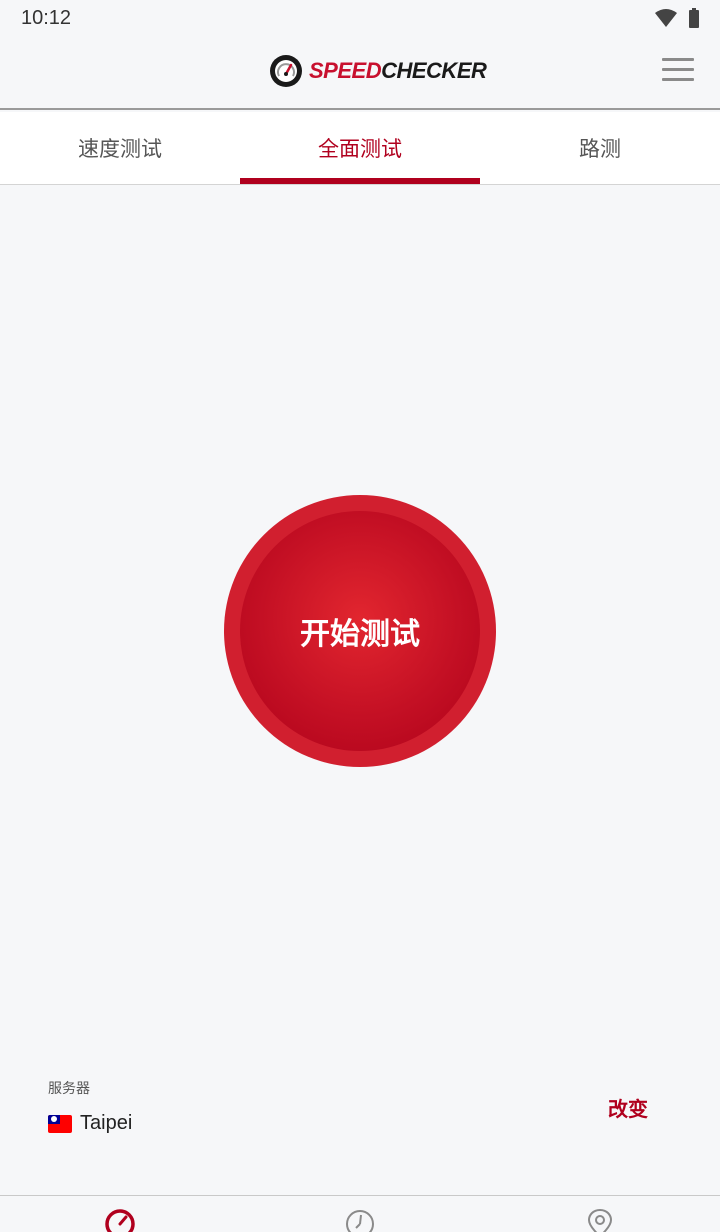 The width and height of the screenshot is (720, 1232). Describe the element at coordinates (120, 148) in the screenshot. I see `tab-speed-test: 速度测试` at that location.